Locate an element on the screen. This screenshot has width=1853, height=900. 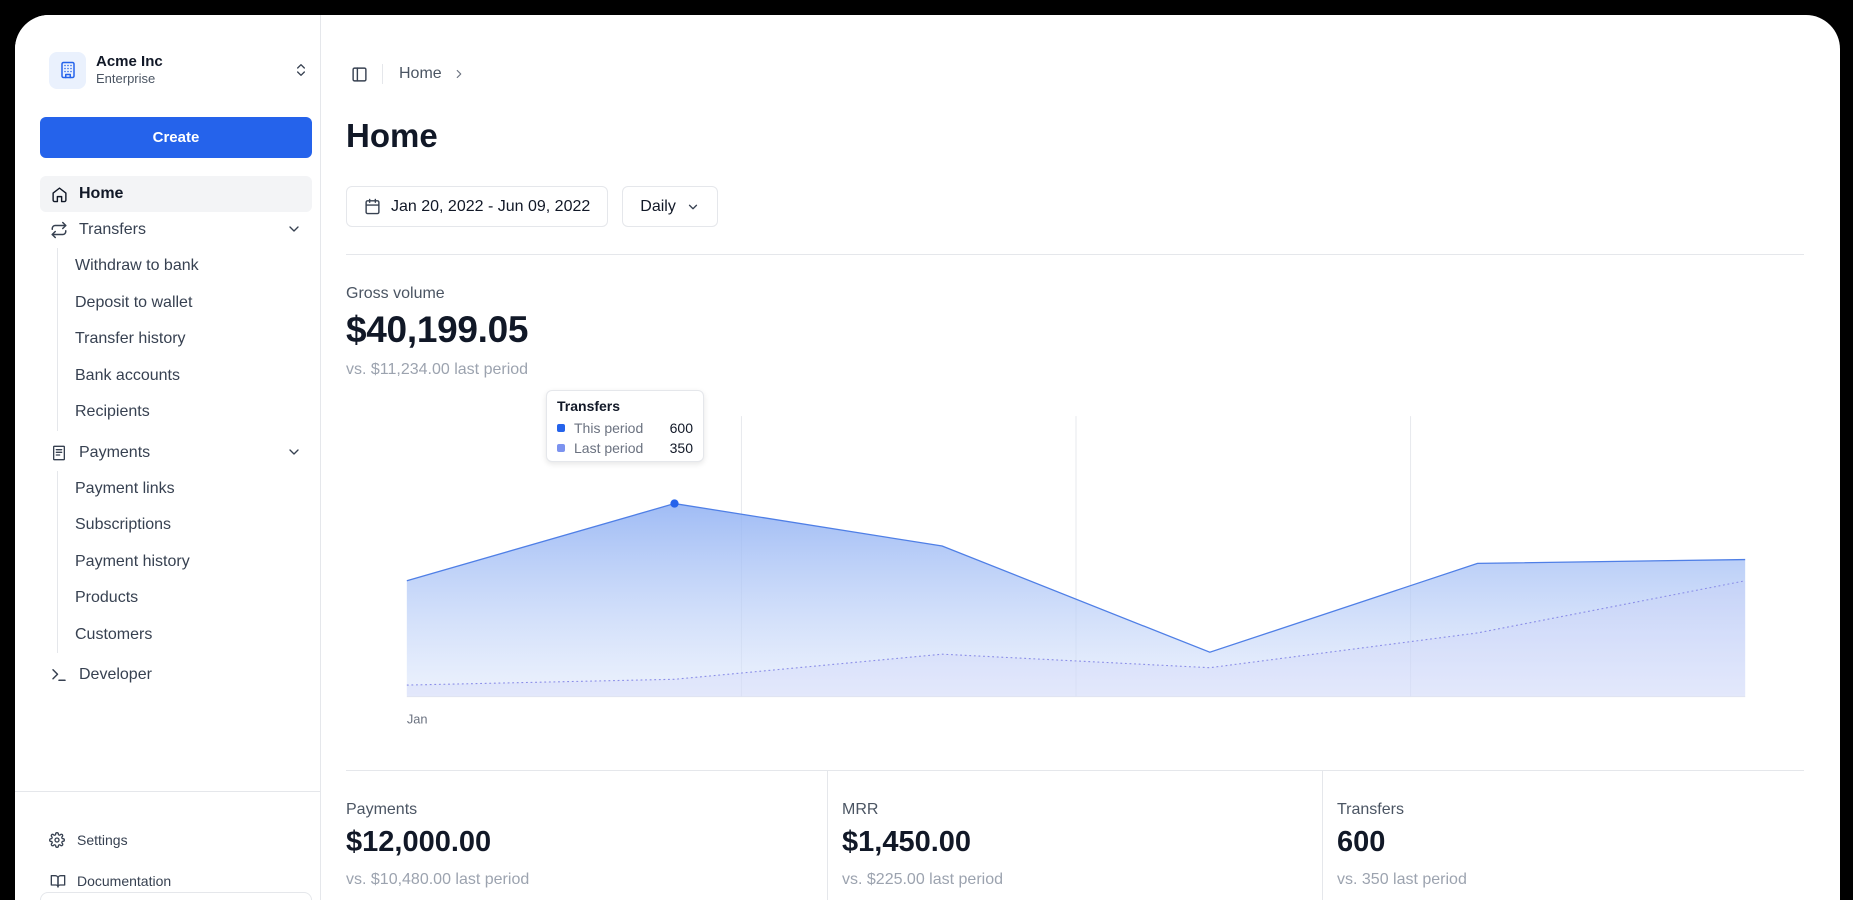
sidebar-item-customers: Customers is located at coordinates (193, 635).